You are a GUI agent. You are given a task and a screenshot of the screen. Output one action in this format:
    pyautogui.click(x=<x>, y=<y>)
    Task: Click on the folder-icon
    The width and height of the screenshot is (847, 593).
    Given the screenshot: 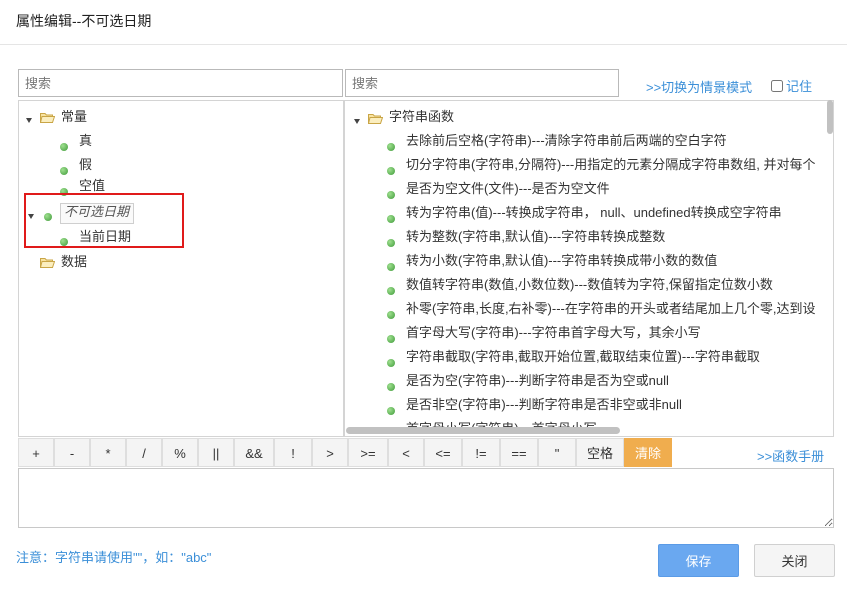 What is the action you would take?
    pyautogui.click(x=47, y=263)
    